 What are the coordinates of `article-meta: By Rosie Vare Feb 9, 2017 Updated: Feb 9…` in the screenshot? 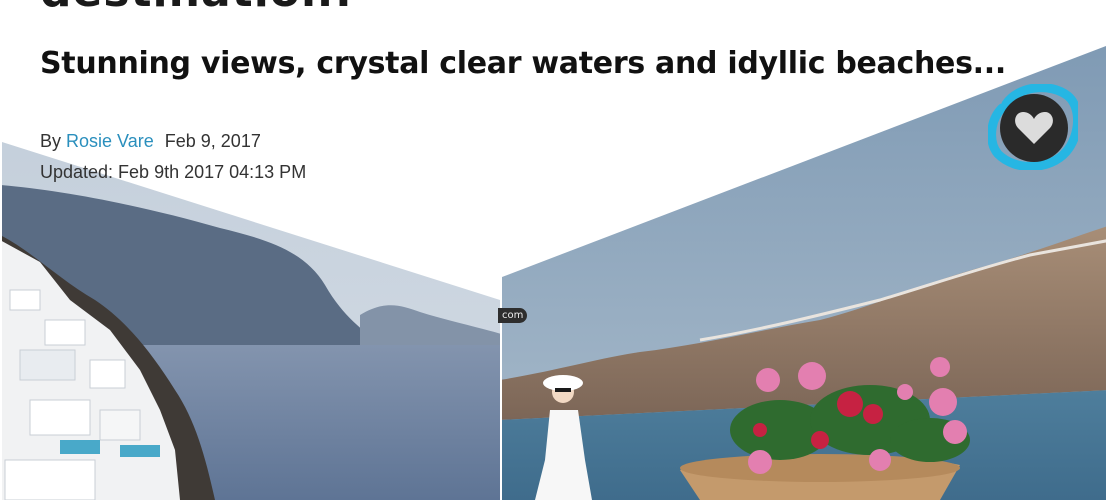 It's located at (173, 157).